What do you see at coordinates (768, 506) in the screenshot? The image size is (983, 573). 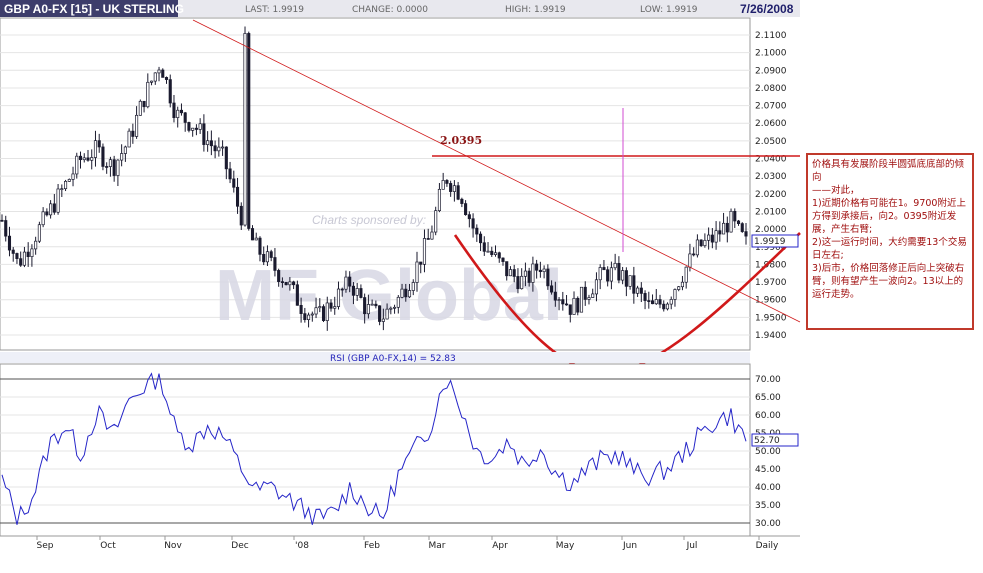 I see `rsi-tick-label: 35.00` at bounding box center [768, 506].